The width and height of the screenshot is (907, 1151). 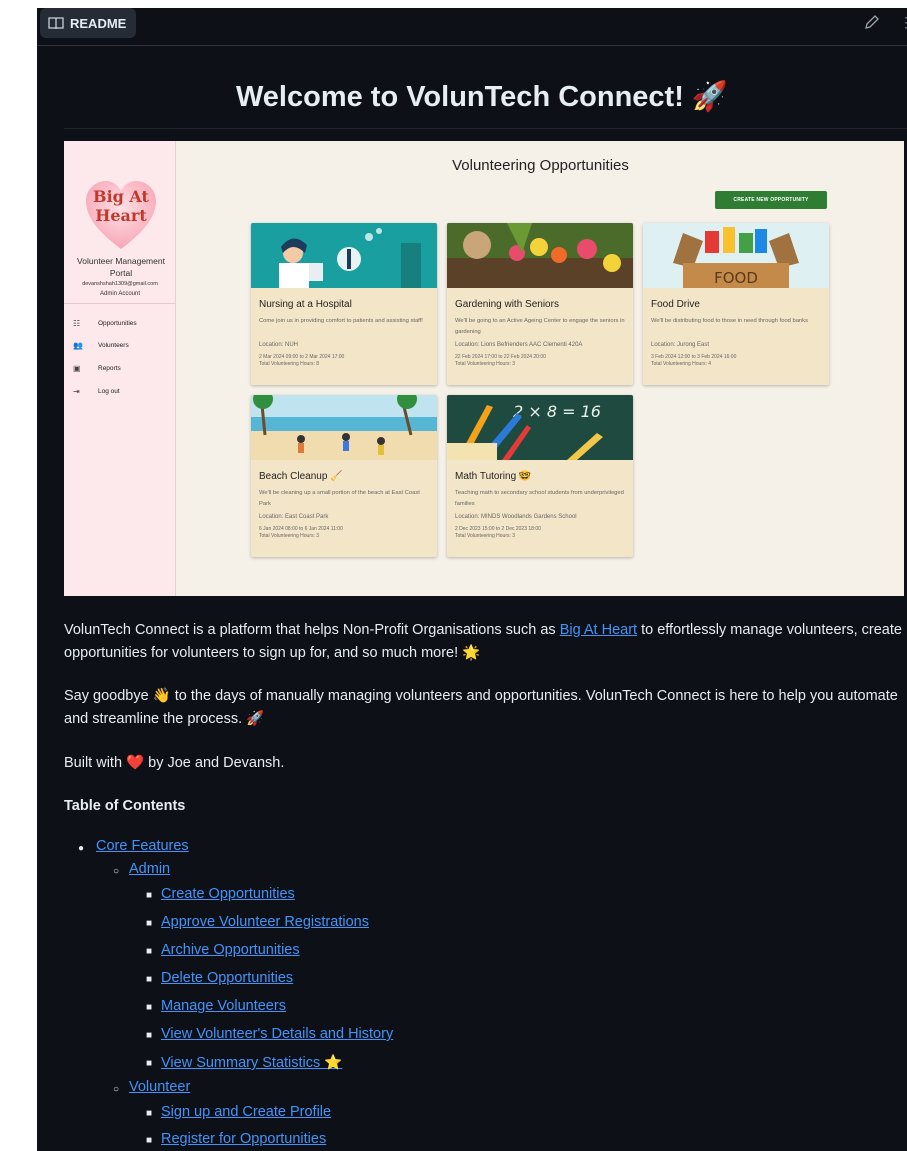 I want to click on food-box-illustration: FOOD, so click(x=736, y=255).